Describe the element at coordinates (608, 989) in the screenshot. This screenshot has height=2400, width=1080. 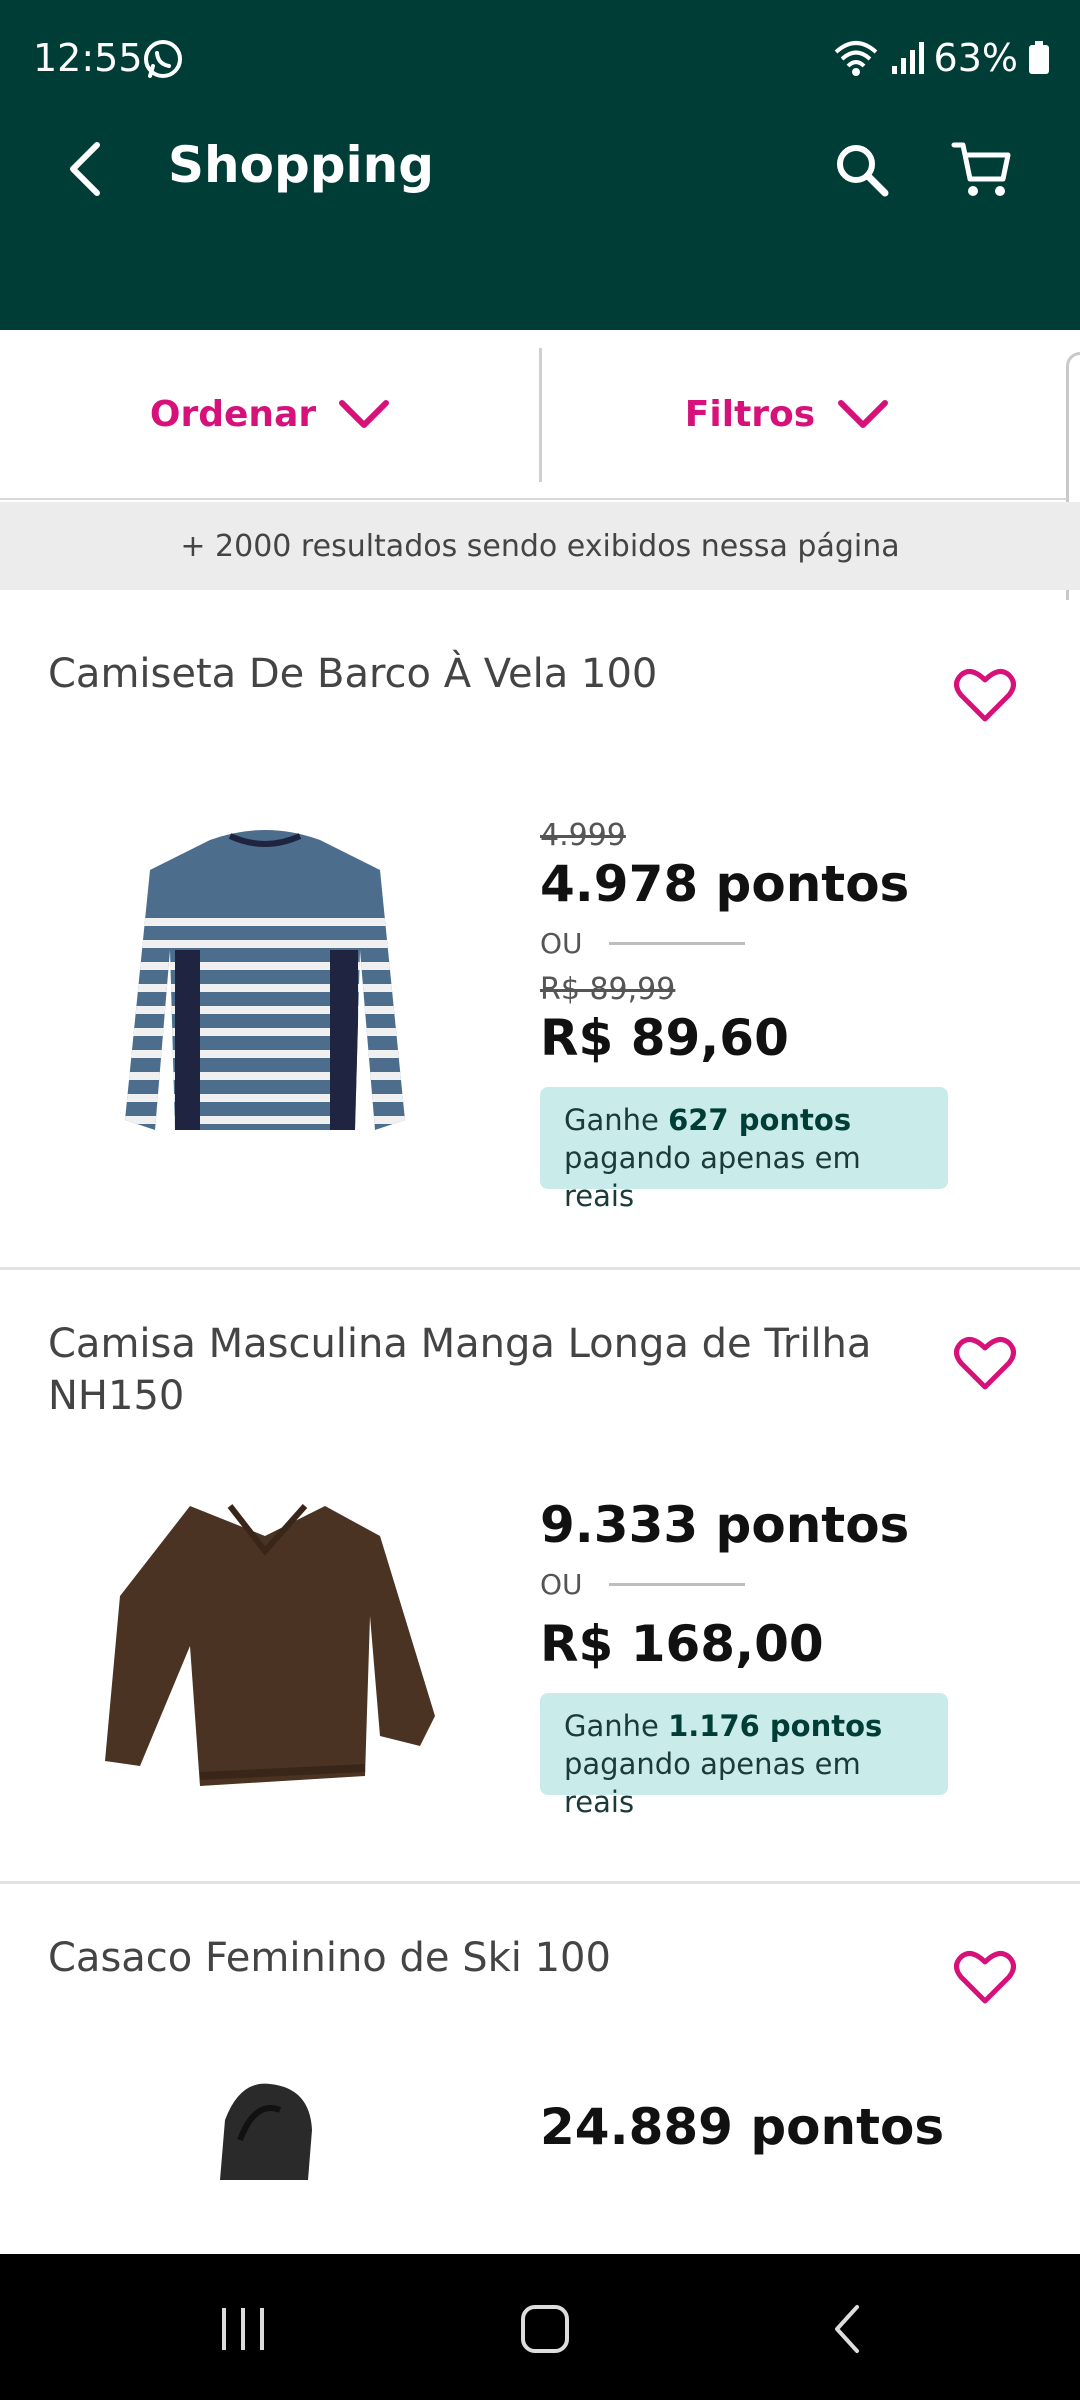
I see `old-money-price: R$ 89,99` at that location.